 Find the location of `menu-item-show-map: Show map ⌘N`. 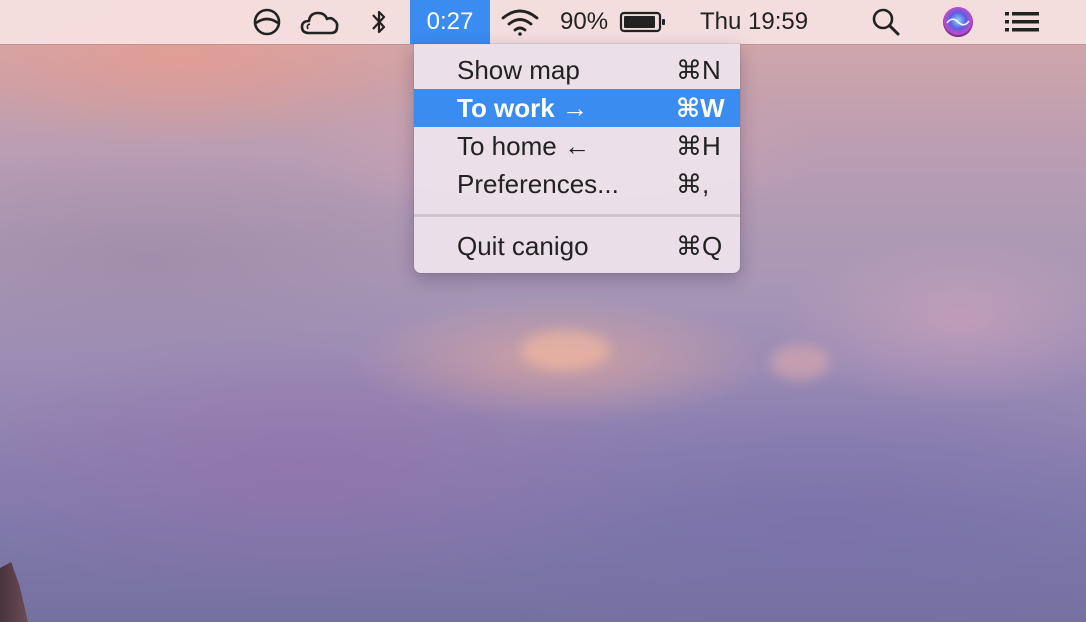

menu-item-show-map: Show map ⌘N is located at coordinates (577, 70).